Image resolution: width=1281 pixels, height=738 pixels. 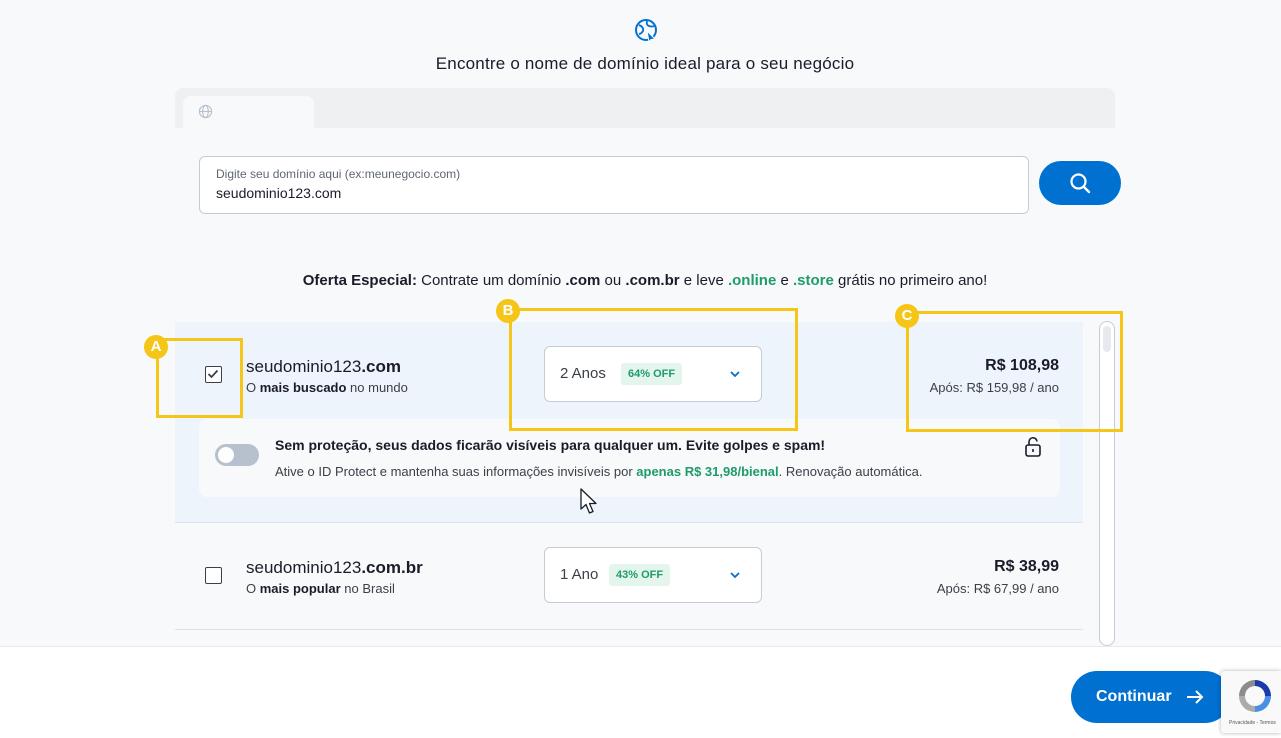 What do you see at coordinates (907, 316) in the screenshot?
I see `marker-c: C` at bounding box center [907, 316].